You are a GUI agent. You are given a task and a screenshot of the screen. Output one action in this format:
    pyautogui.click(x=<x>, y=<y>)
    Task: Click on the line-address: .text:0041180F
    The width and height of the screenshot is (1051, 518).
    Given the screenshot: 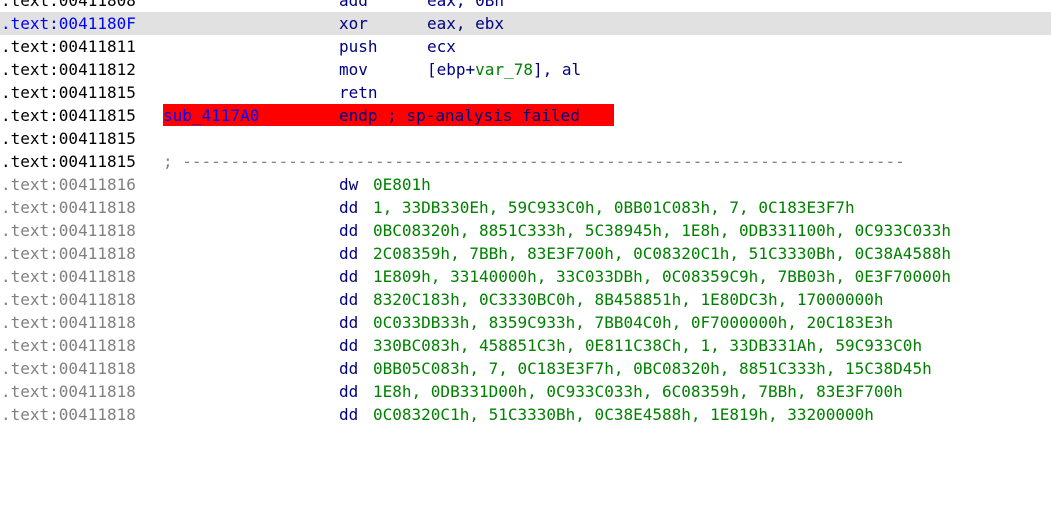 What is the action you would take?
    pyautogui.click(x=68, y=23)
    